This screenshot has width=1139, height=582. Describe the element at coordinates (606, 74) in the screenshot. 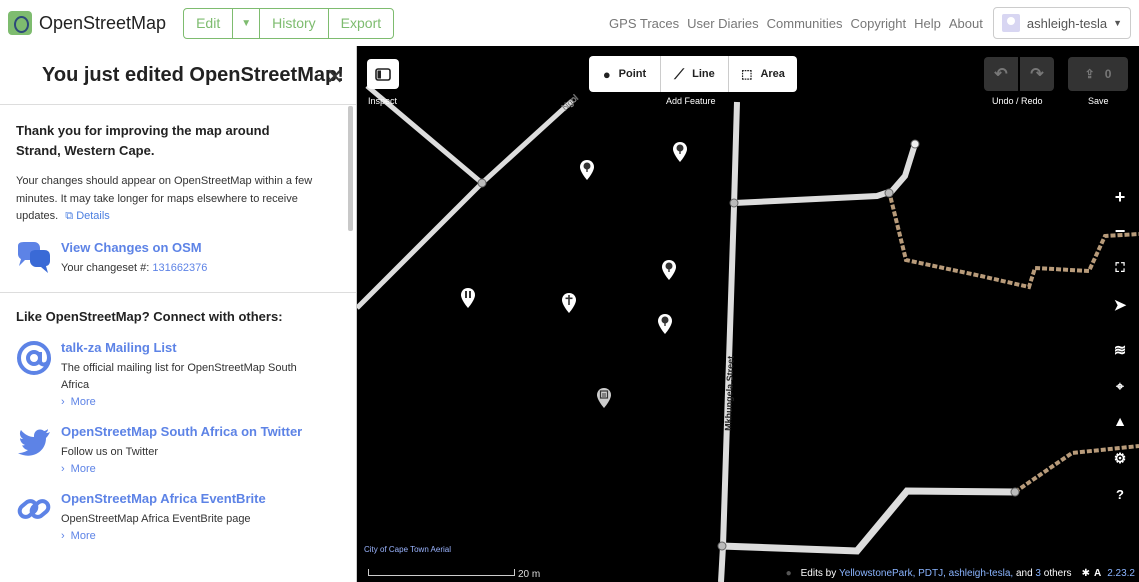

I see `map-marker-icon: ●` at that location.